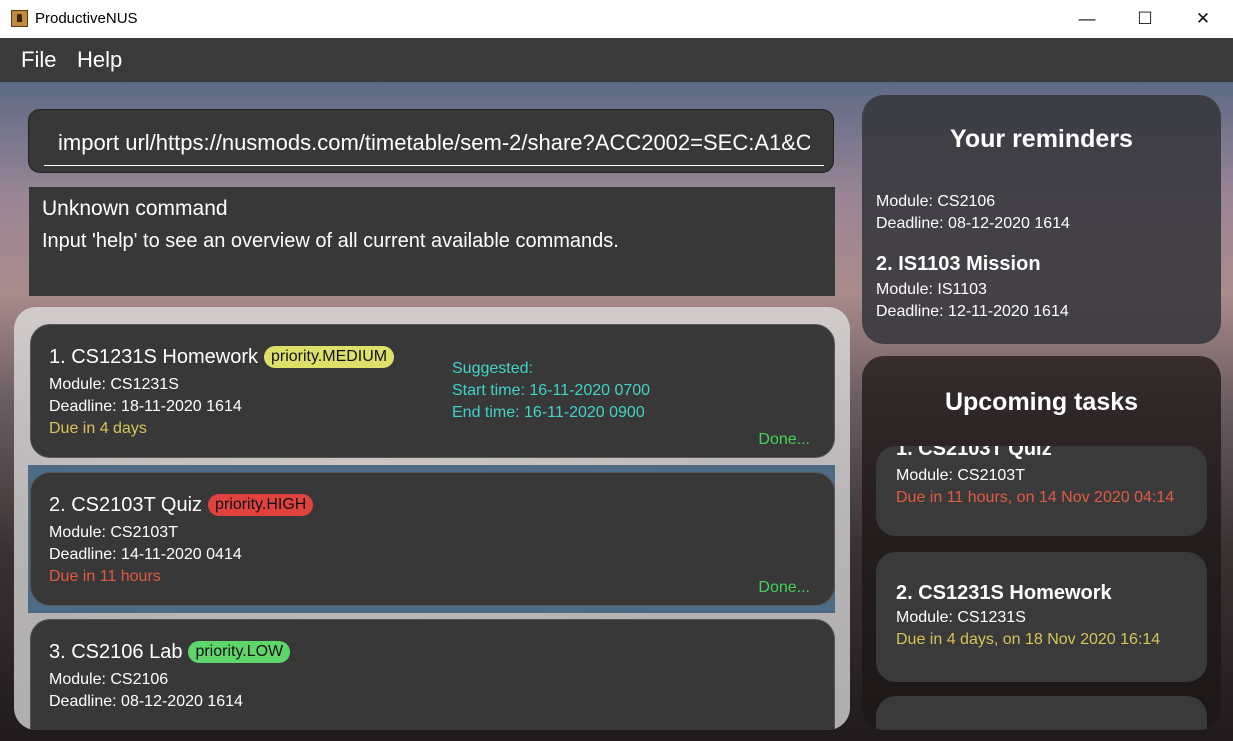 The height and width of the screenshot is (741, 1233). I want to click on reminder-deadline: Deadline: 08-12-2020 1614, so click(973, 223).